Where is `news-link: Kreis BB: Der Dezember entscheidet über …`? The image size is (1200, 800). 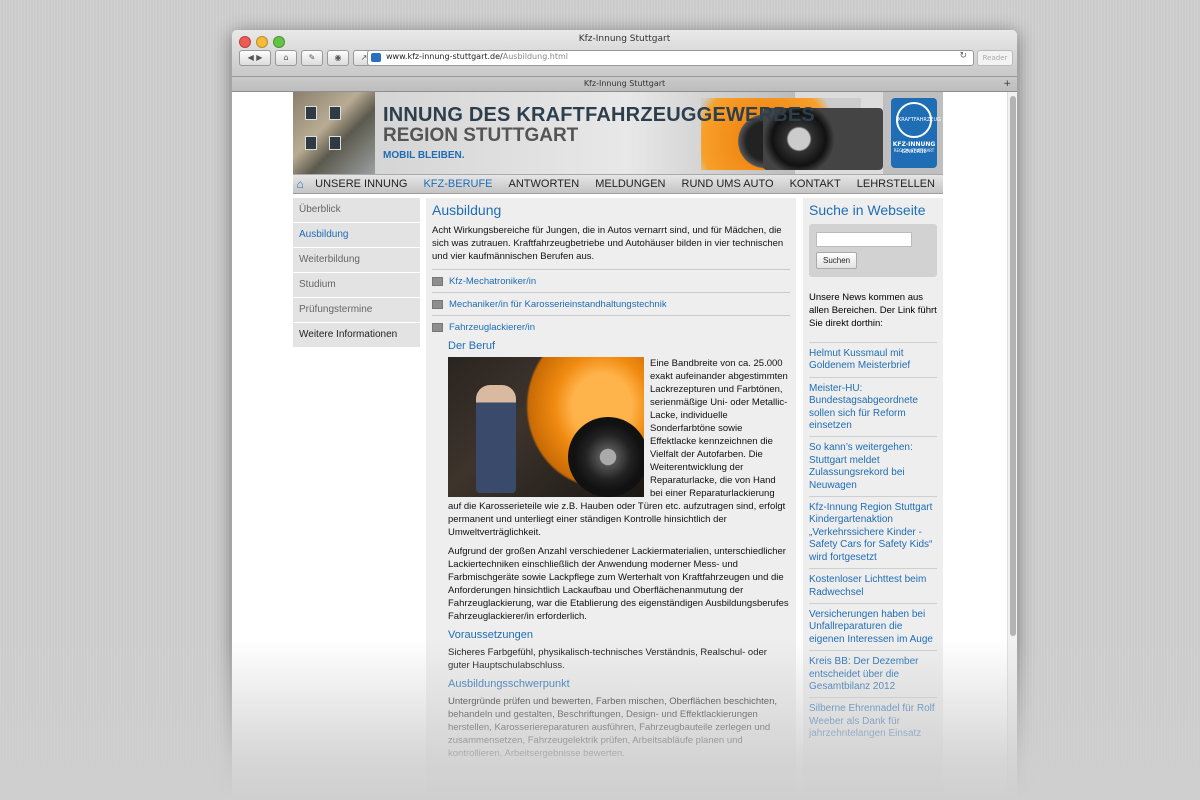 news-link: Kreis BB: Der Dezember entscheidet über … is located at coordinates (873, 673).